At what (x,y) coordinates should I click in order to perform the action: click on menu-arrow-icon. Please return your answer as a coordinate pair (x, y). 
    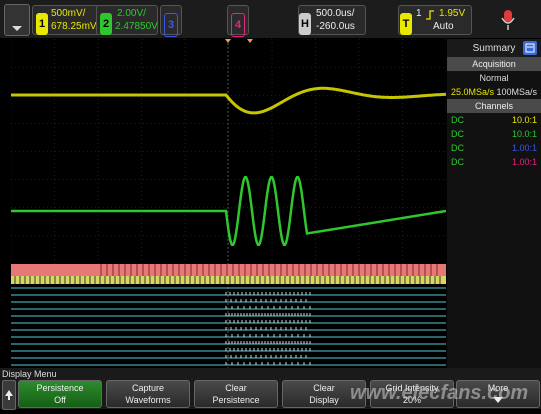
    Looking at the image, I should click on (17, 20).